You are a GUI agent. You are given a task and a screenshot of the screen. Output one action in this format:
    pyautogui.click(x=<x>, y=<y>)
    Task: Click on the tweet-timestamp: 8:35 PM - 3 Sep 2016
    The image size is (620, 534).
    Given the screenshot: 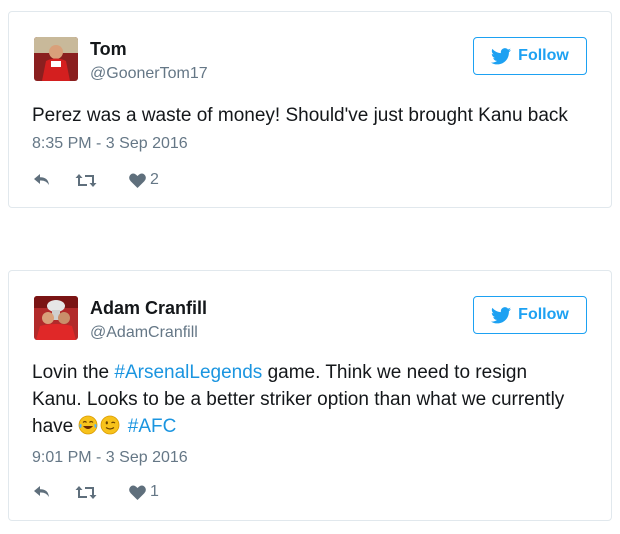 What is the action you would take?
    pyautogui.click(x=110, y=144)
    